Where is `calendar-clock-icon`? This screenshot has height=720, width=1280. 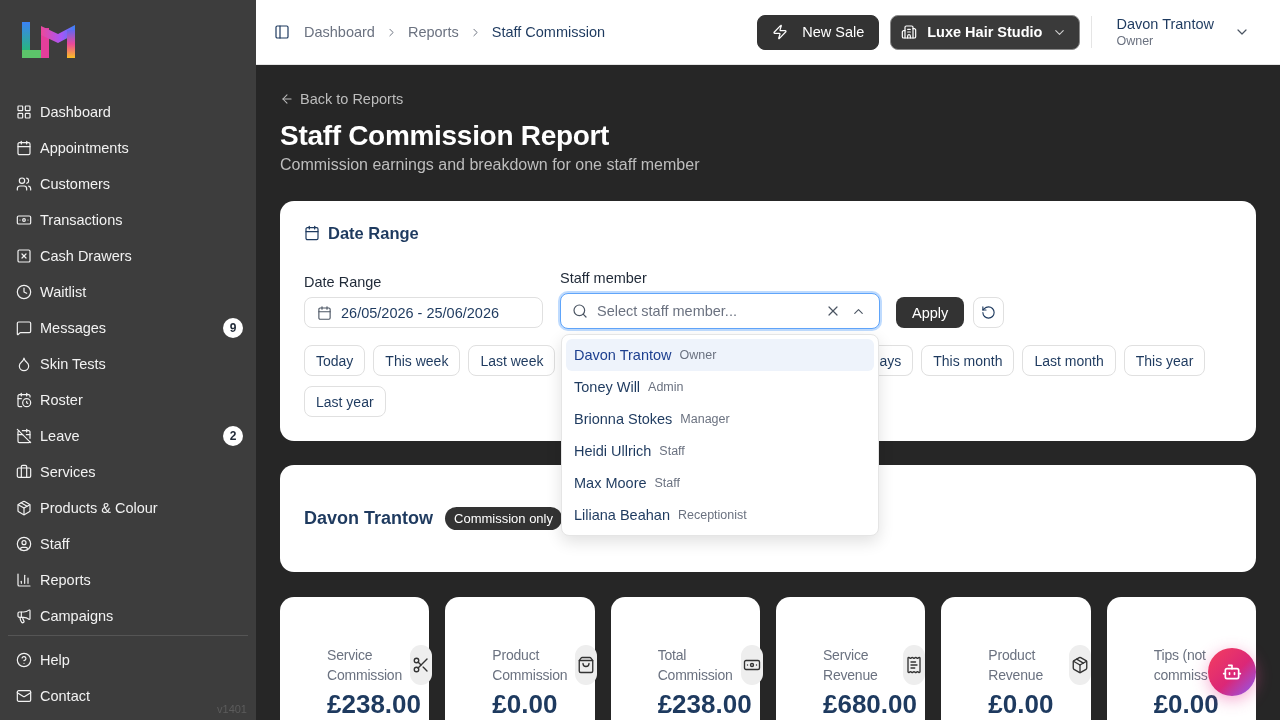
calendar-clock-icon is located at coordinates (24, 400).